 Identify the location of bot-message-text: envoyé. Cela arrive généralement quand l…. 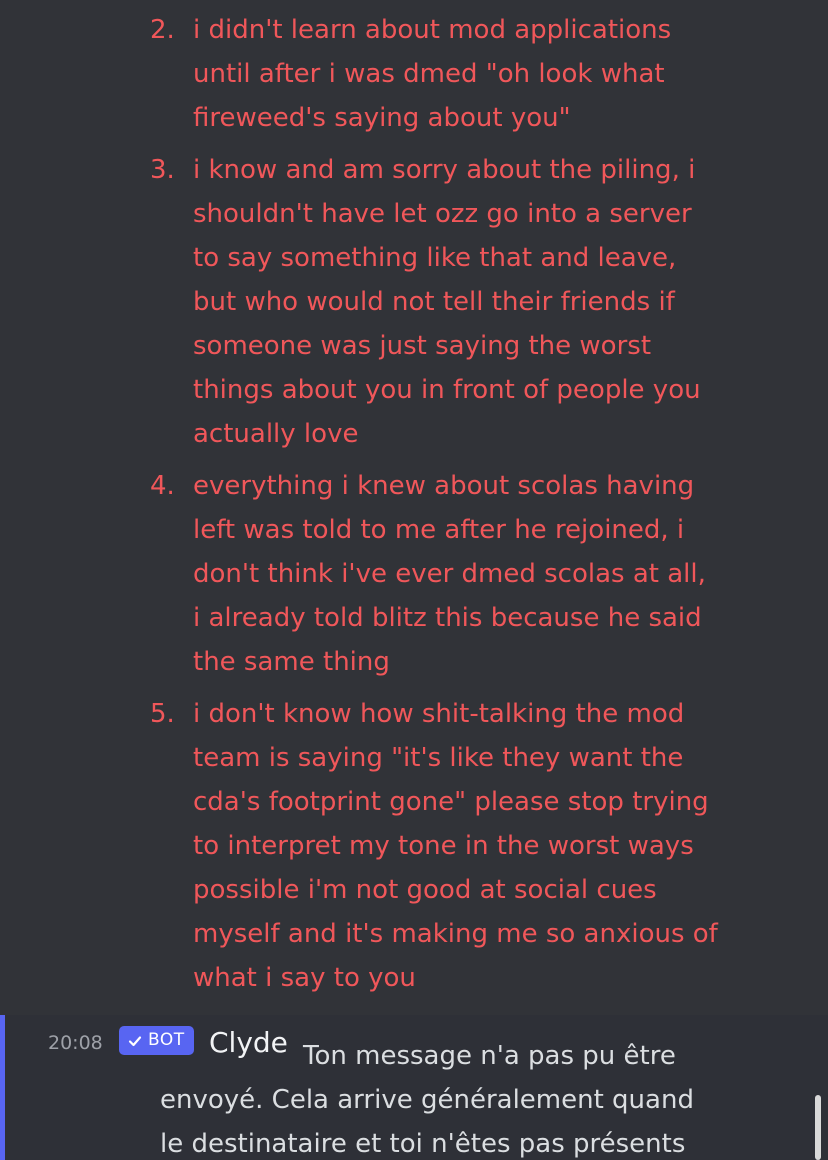
(427, 1122).